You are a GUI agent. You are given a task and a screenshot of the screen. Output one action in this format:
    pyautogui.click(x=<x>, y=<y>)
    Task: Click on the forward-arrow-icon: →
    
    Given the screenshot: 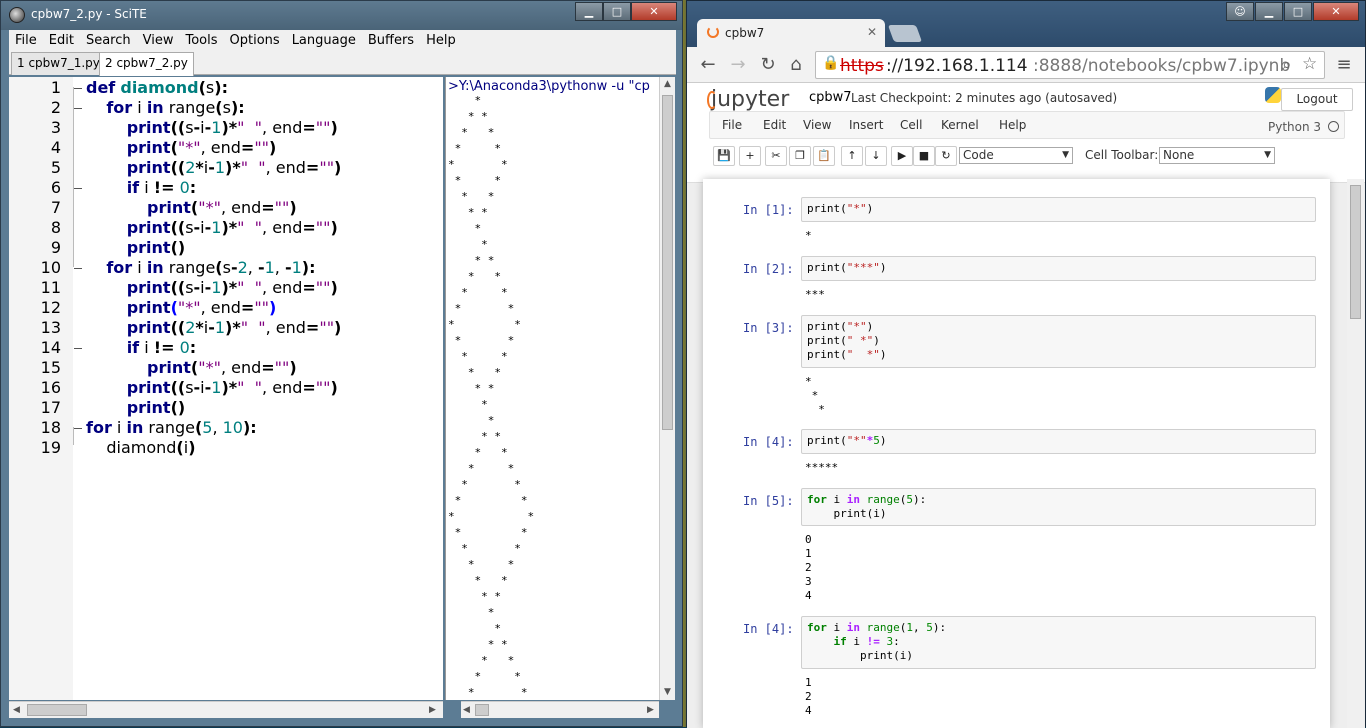 What is the action you would take?
    pyautogui.click(x=738, y=64)
    